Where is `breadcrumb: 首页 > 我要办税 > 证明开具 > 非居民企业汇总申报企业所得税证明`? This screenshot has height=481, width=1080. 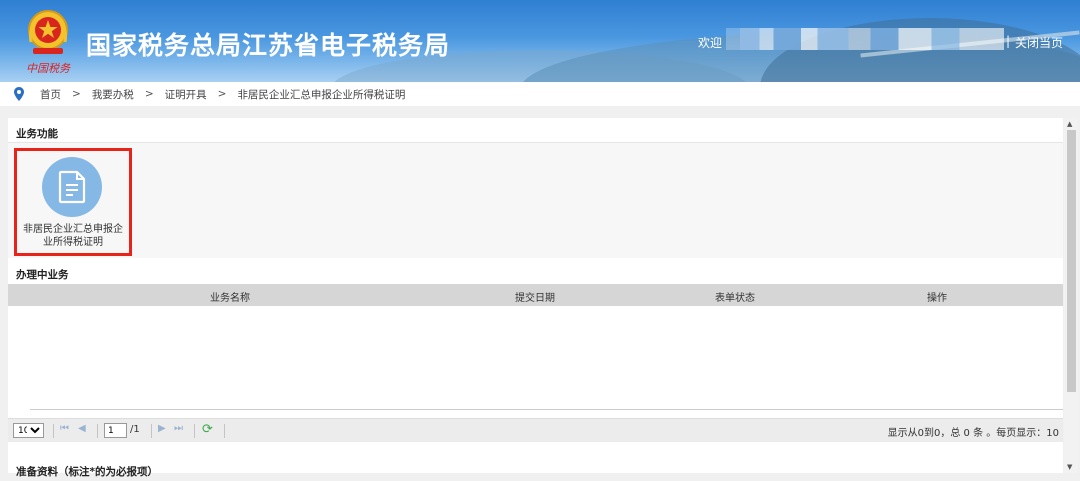
breadcrumb: 首页 > 我要办税 > 证明开具 > 非居民企业汇总申报企业所得税证明 is located at coordinates (540, 94).